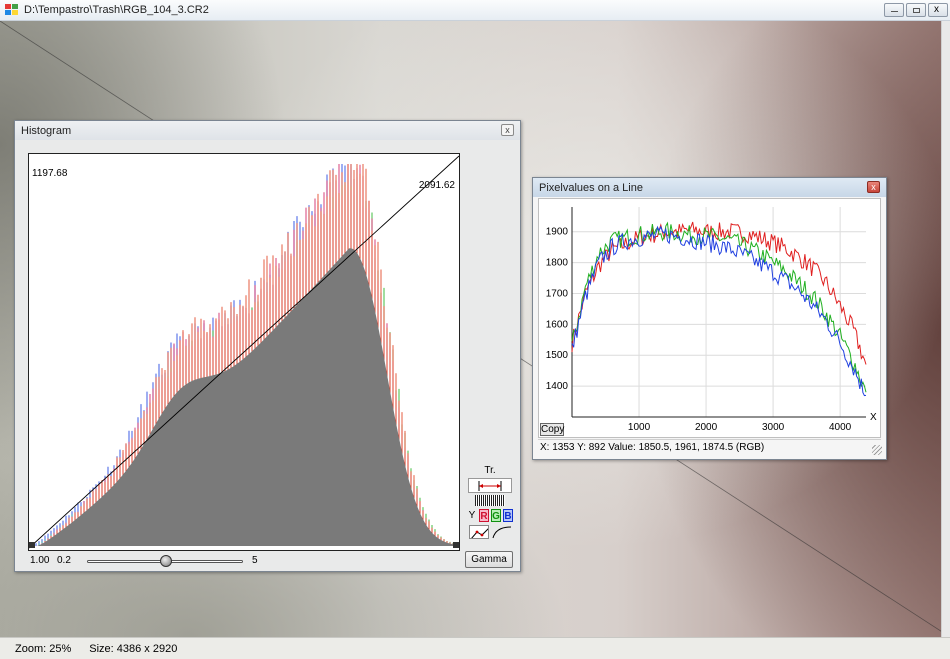  What do you see at coordinates (475, 10) in the screenshot?
I see `main-titlebar: D:\Tempastro\Trash\RGB_104_3.CR2 x` at bounding box center [475, 10].